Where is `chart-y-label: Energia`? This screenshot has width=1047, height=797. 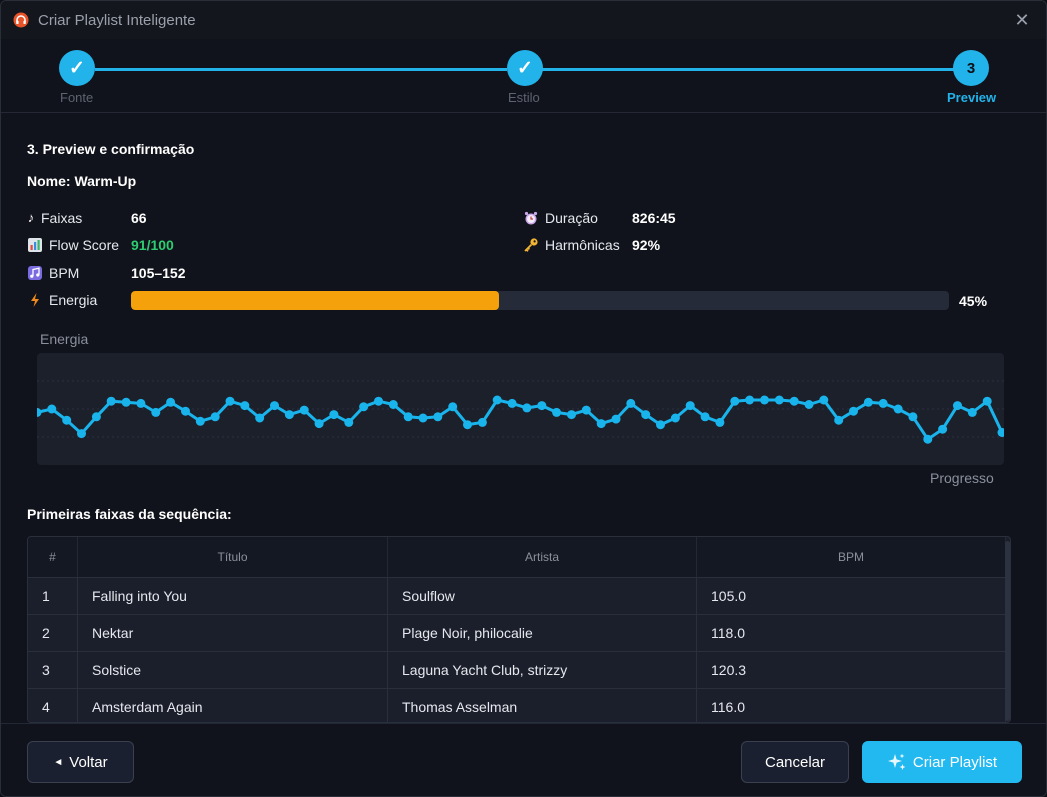
chart-y-label: Energia is located at coordinates (64, 339).